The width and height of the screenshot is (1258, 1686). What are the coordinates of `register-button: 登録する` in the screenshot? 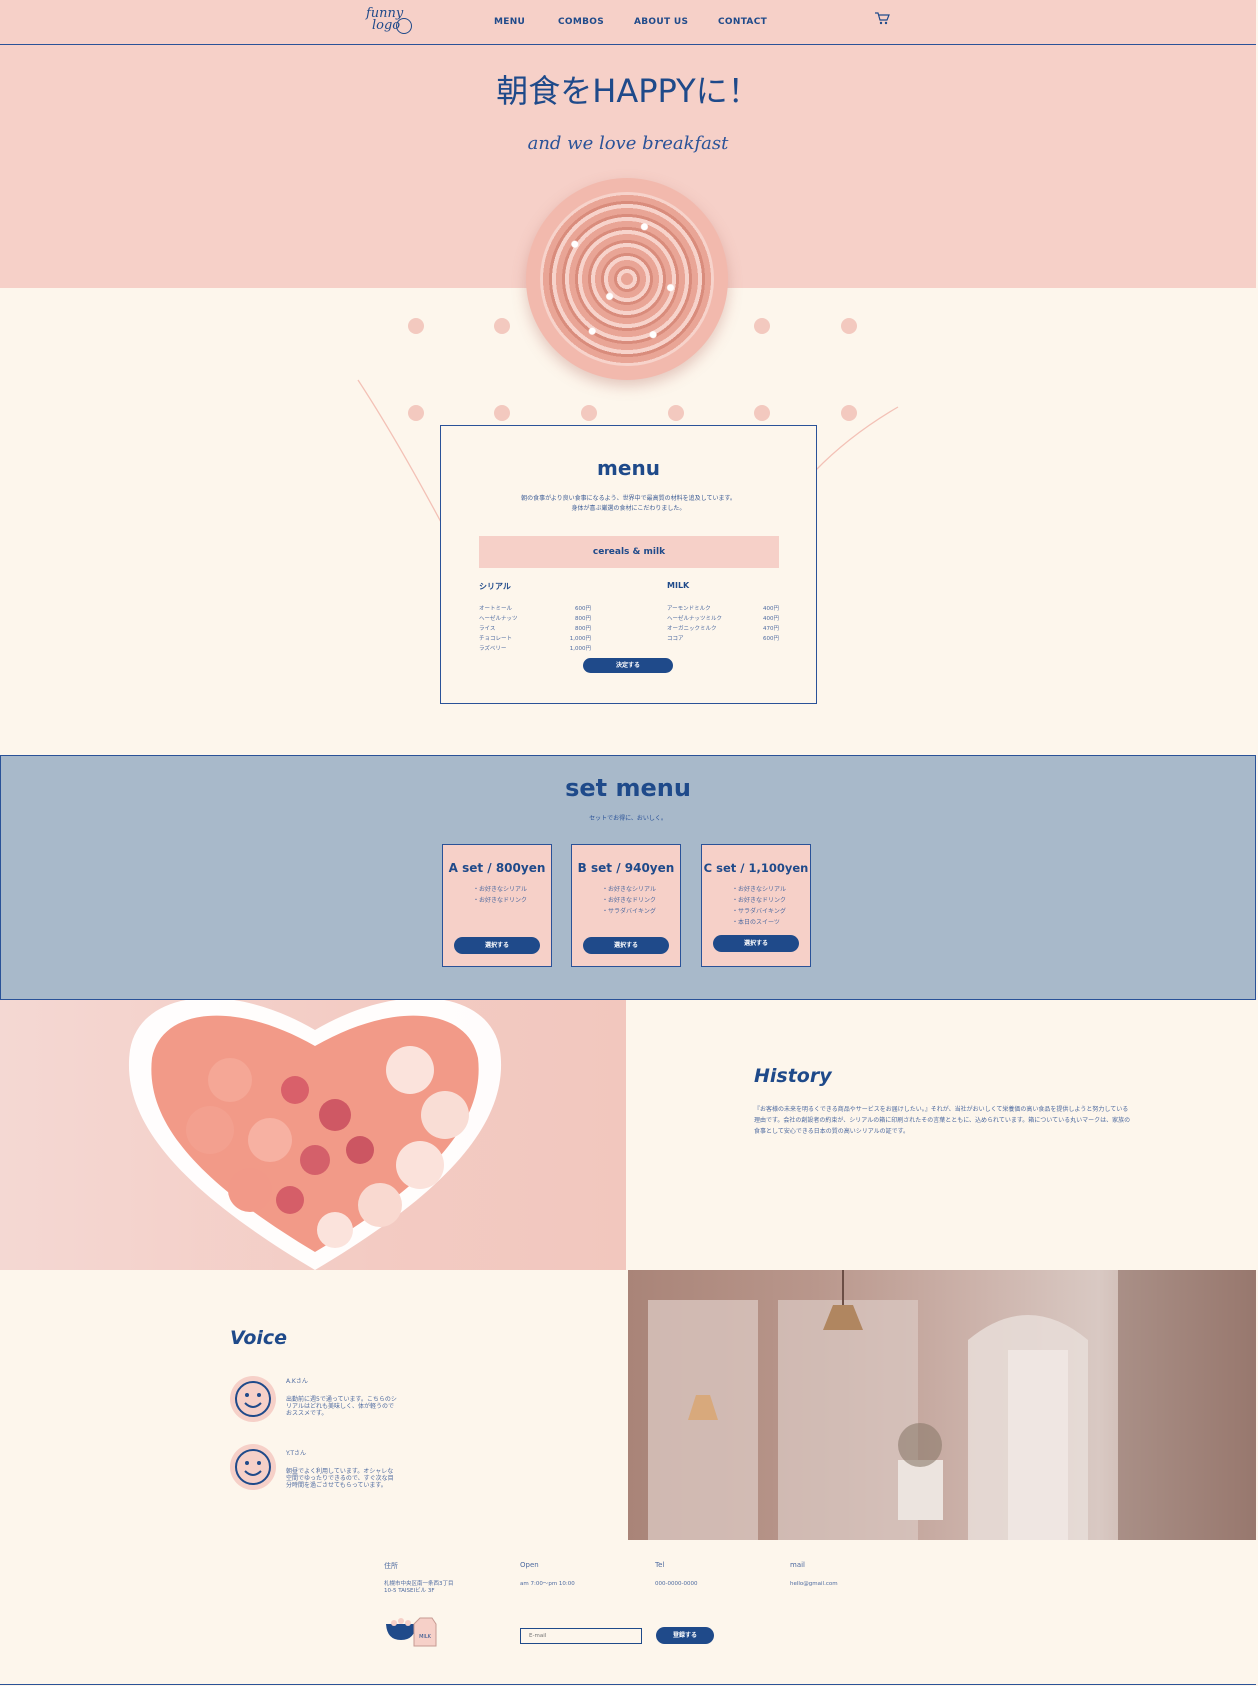 It's located at (685, 1635).